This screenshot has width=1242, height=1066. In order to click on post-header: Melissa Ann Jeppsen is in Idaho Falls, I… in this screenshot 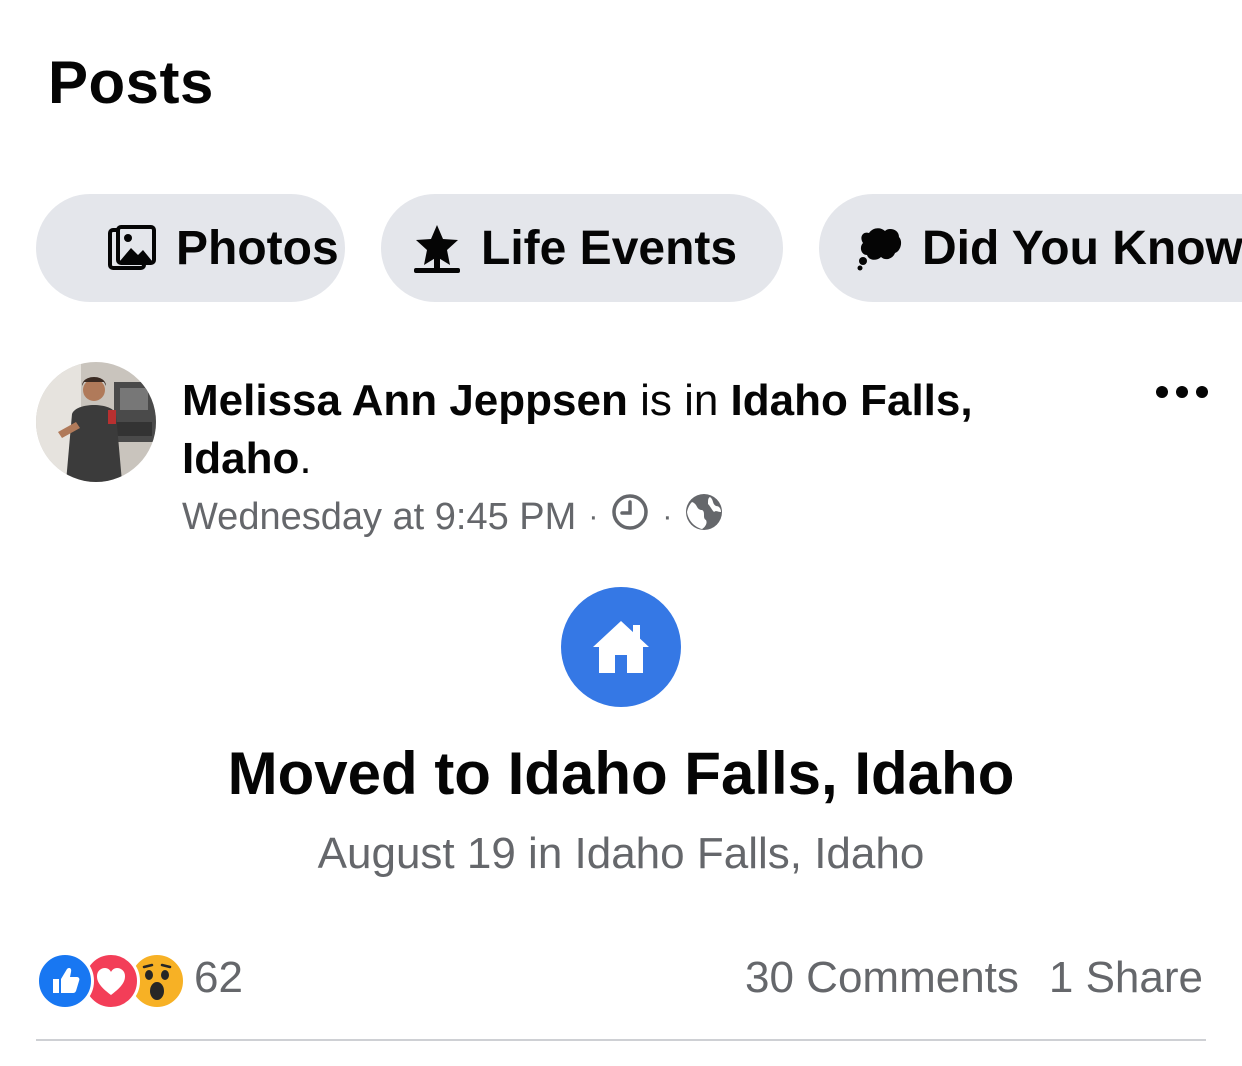, I will do `click(632, 430)`.